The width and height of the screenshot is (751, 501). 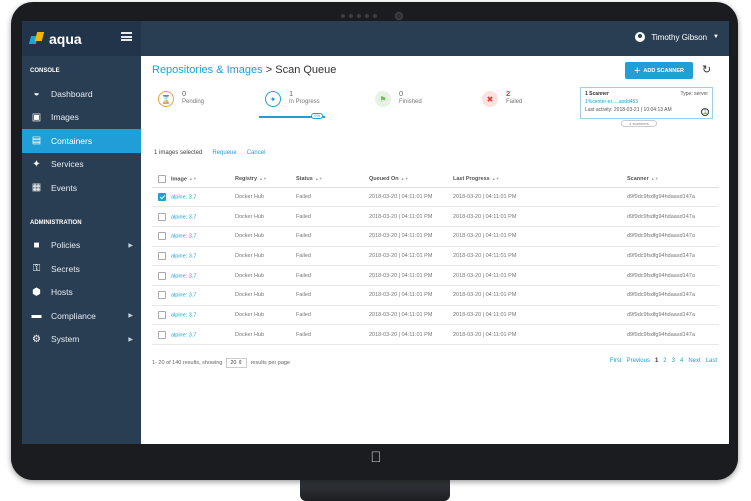 What do you see at coordinates (65, 268) in the screenshot?
I see `sidebar-item-label: Secrets` at bounding box center [65, 268].